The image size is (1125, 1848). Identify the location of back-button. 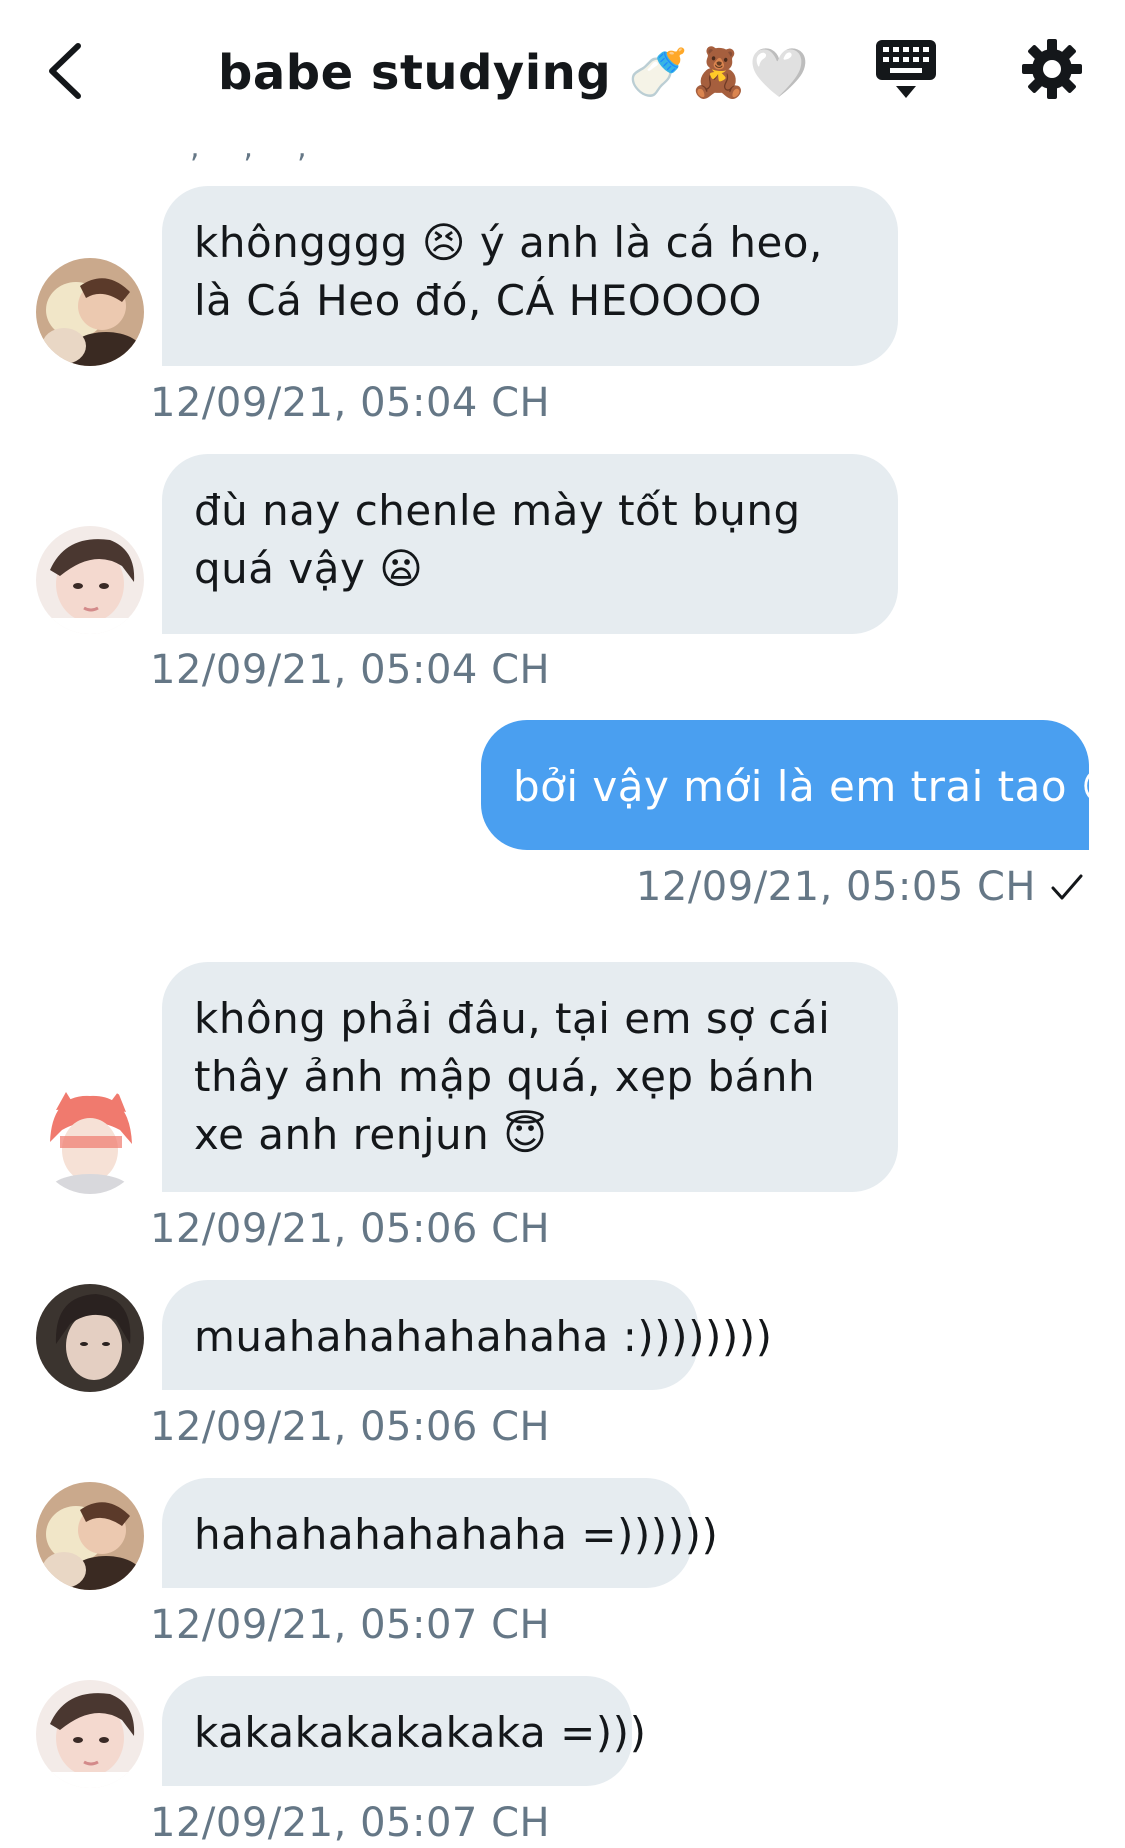
(70, 71).